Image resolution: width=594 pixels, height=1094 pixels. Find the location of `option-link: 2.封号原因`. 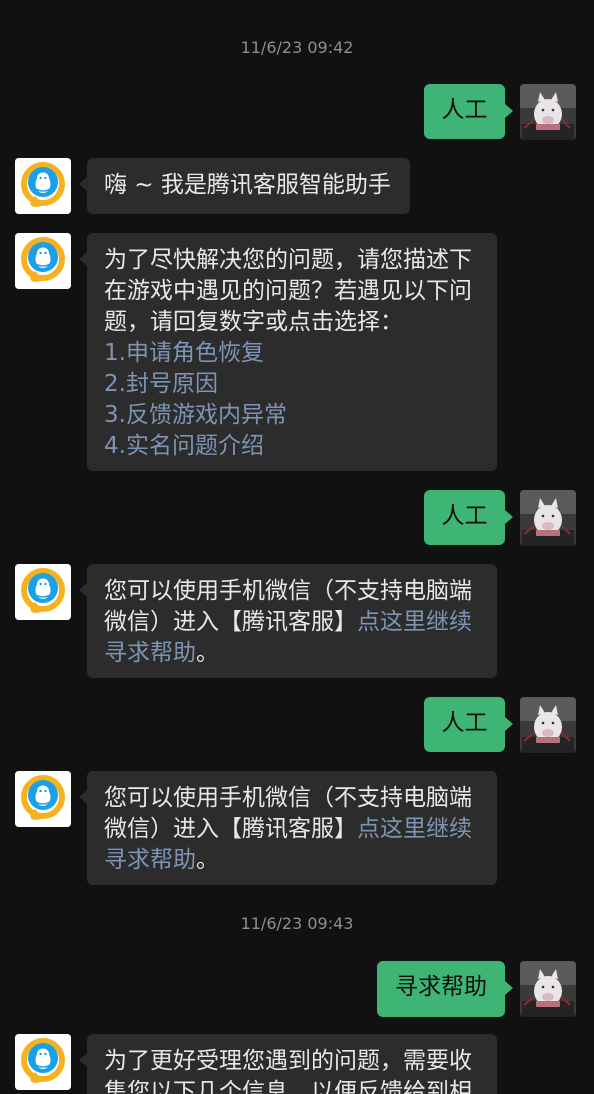

option-link: 2.封号原因 is located at coordinates (292, 384).